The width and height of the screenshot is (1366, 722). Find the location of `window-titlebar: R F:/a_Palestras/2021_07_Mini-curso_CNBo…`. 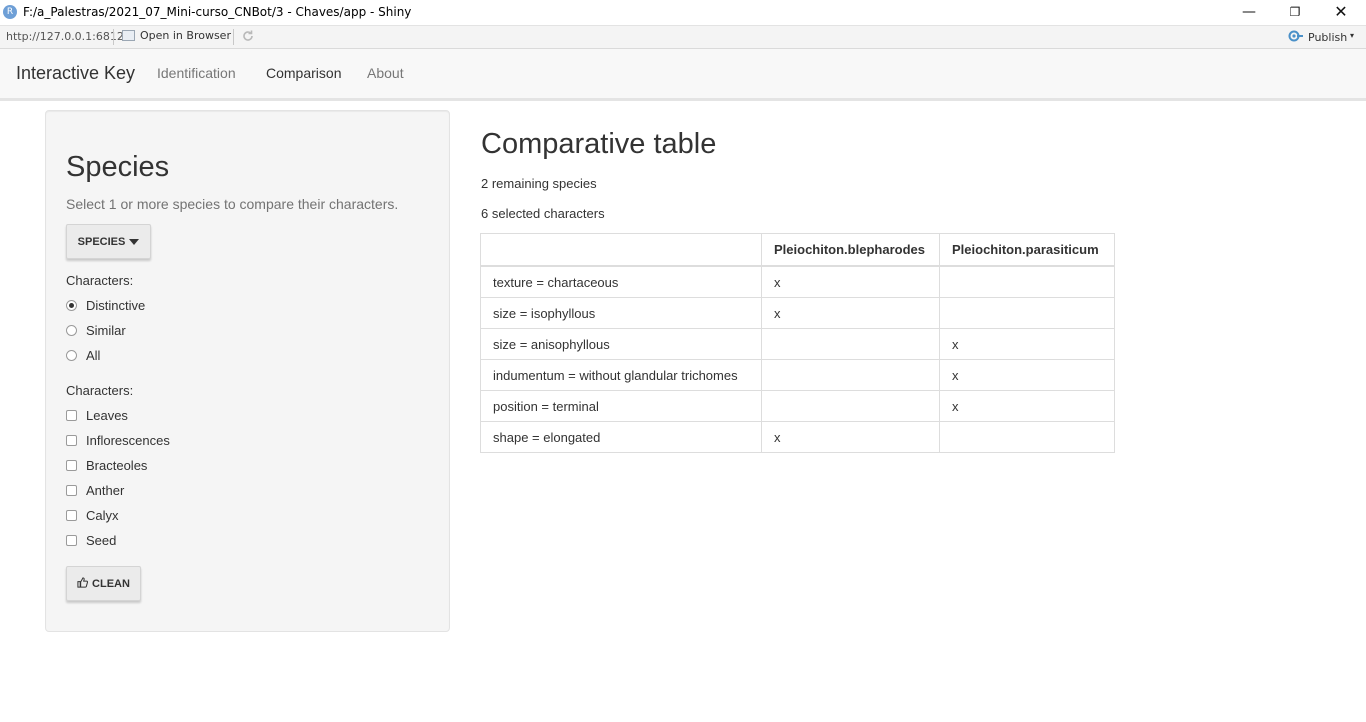

window-titlebar: R F:/a_Palestras/2021_07_Mini-curso_CNBo… is located at coordinates (683, 12).